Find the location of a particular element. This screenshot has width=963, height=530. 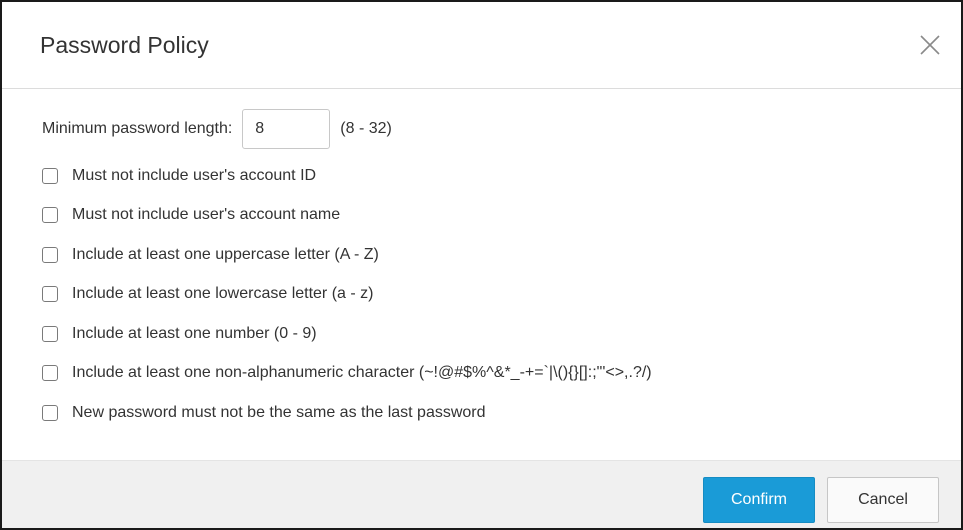

option-label: Must not include user's account name is located at coordinates (206, 214).